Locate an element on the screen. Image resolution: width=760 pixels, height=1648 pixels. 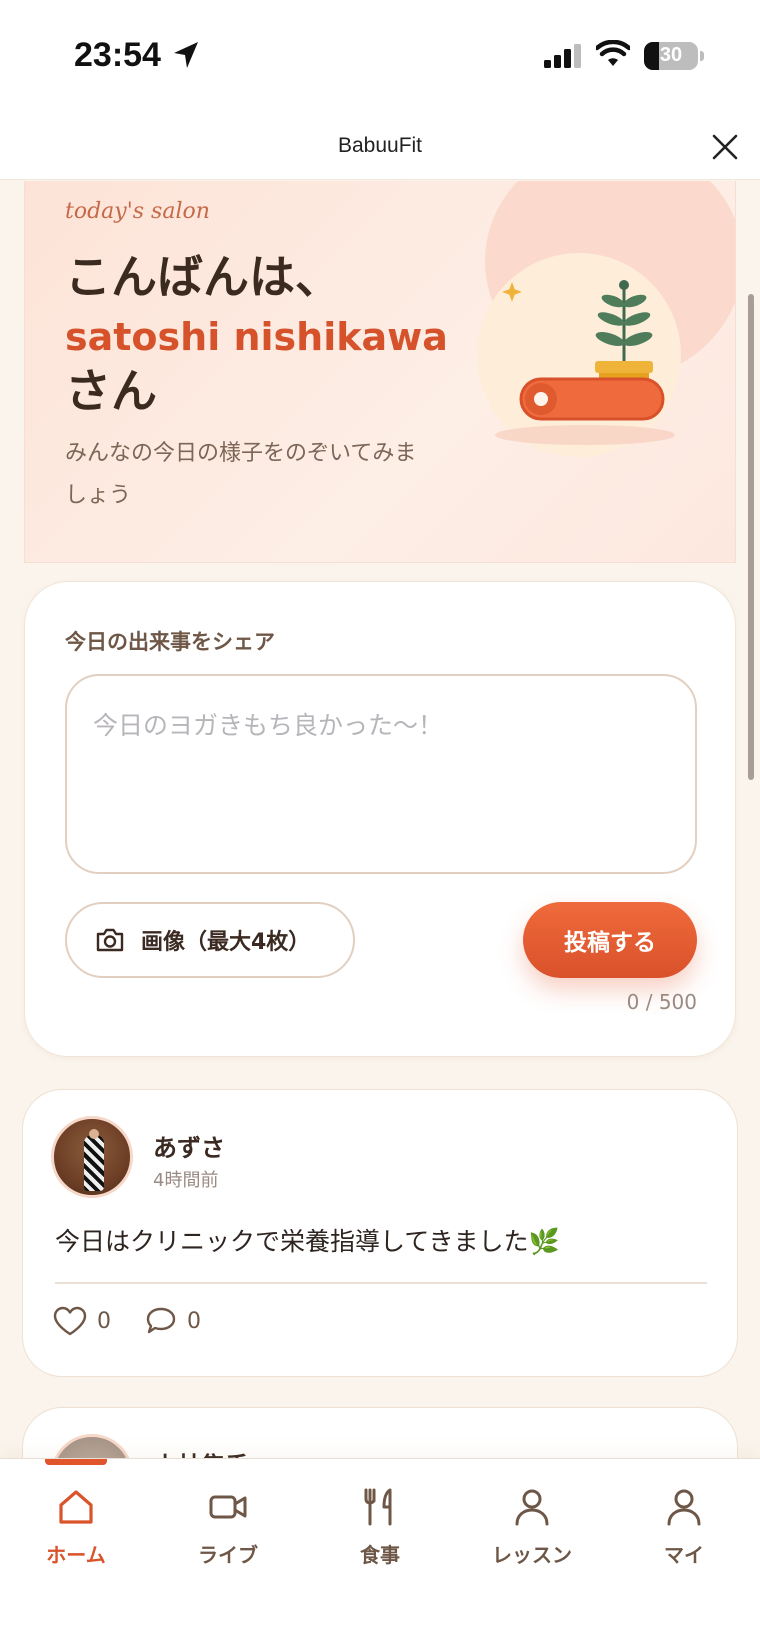
char-count: 0 / 500 is located at coordinates (661, 1002).